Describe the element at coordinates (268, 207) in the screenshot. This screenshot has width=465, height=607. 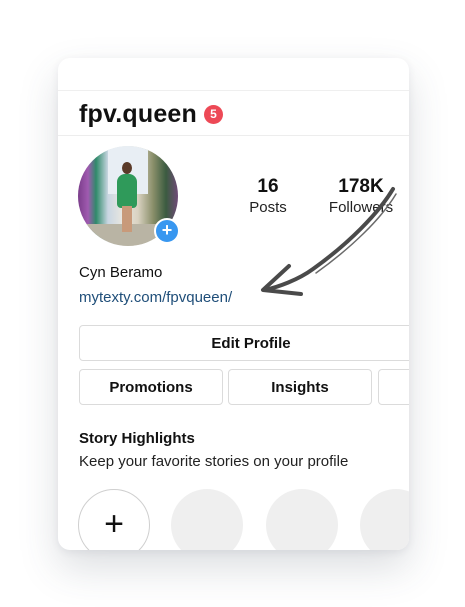
I see `posts-label: Posts` at that location.